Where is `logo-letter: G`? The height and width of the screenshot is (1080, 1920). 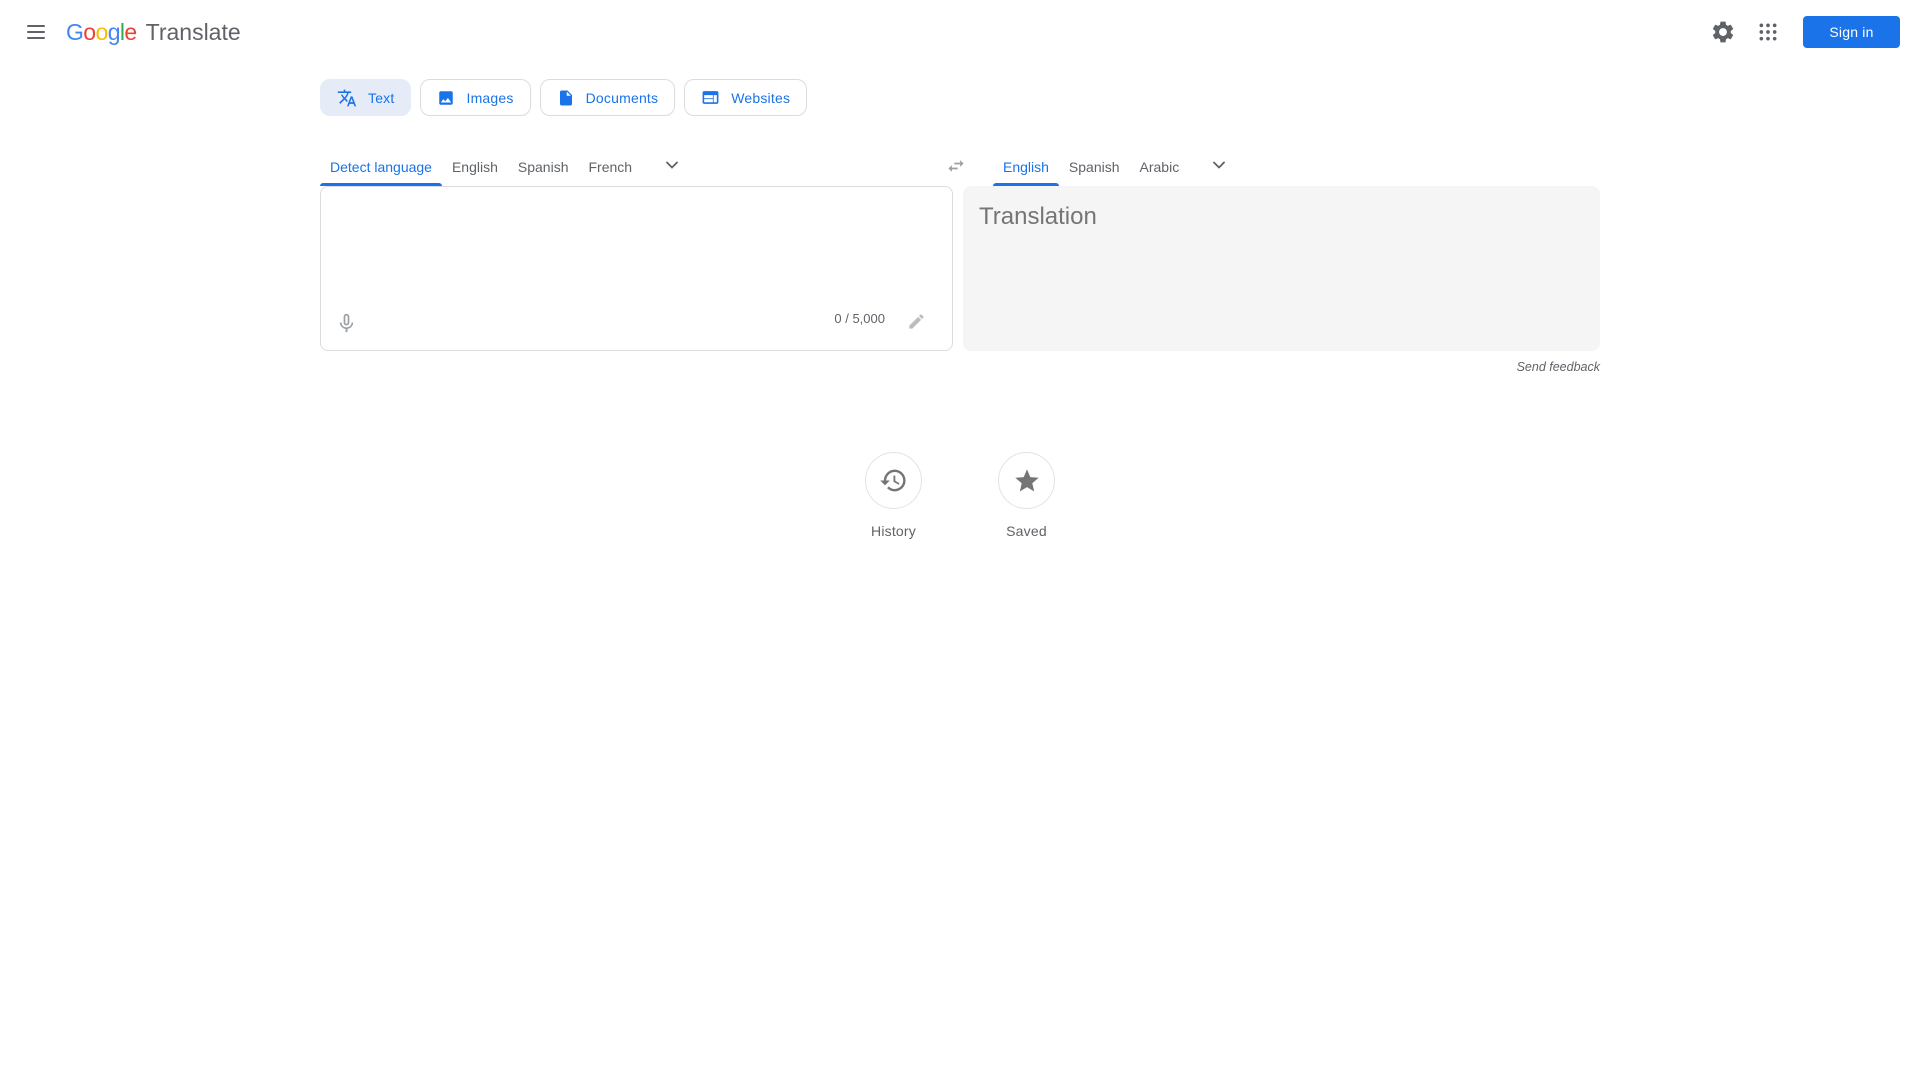
logo-letter: G is located at coordinates (75, 31).